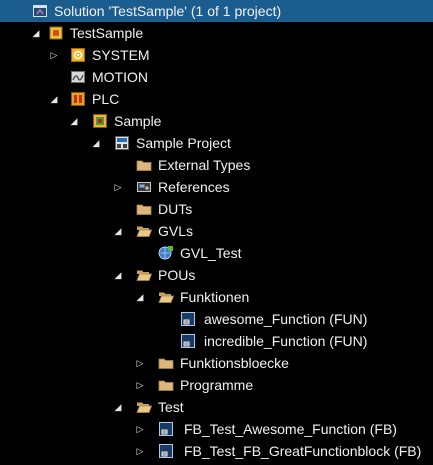 This screenshot has height=465, width=433. Describe the element at coordinates (144, 187) in the screenshot. I see `references-icon` at that location.